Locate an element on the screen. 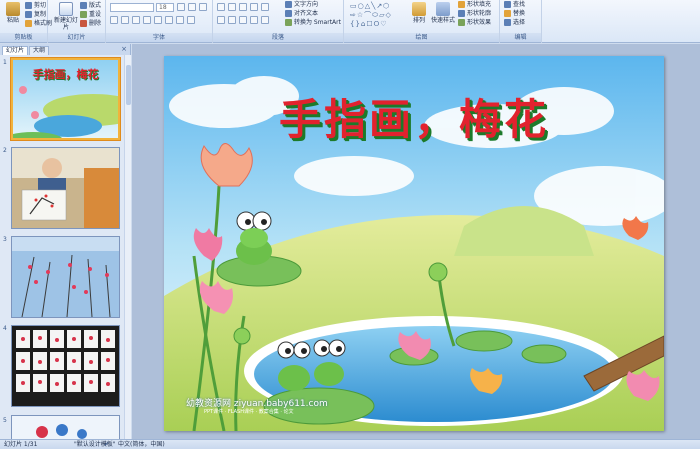 This screenshot has width=700, height=449. font-style-tools is located at coordinates (153, 20).